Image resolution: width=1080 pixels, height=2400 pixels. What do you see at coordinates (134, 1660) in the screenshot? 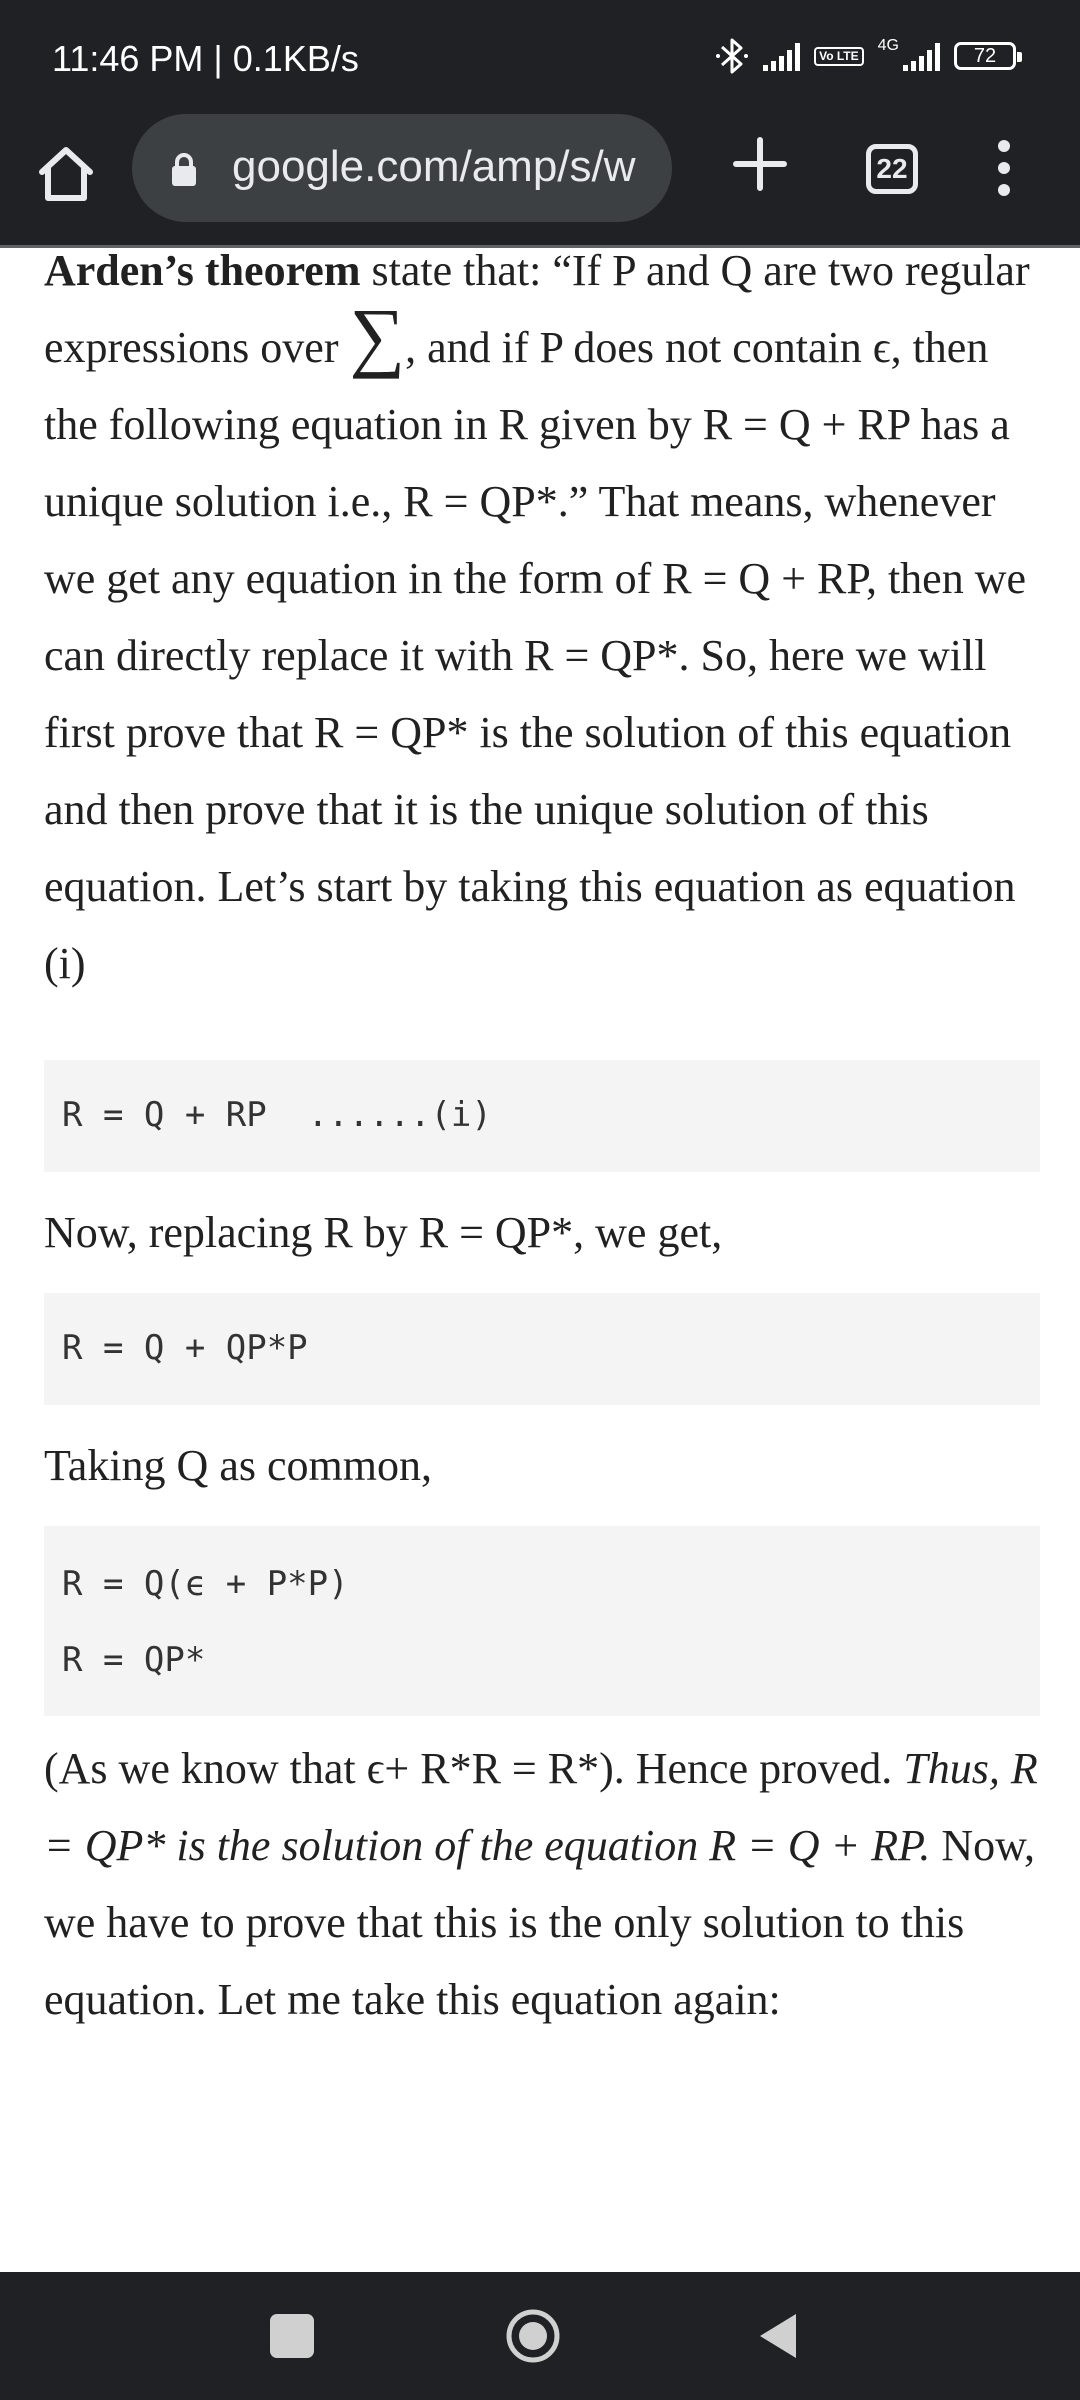
I see `code-line: R = QP*` at bounding box center [134, 1660].